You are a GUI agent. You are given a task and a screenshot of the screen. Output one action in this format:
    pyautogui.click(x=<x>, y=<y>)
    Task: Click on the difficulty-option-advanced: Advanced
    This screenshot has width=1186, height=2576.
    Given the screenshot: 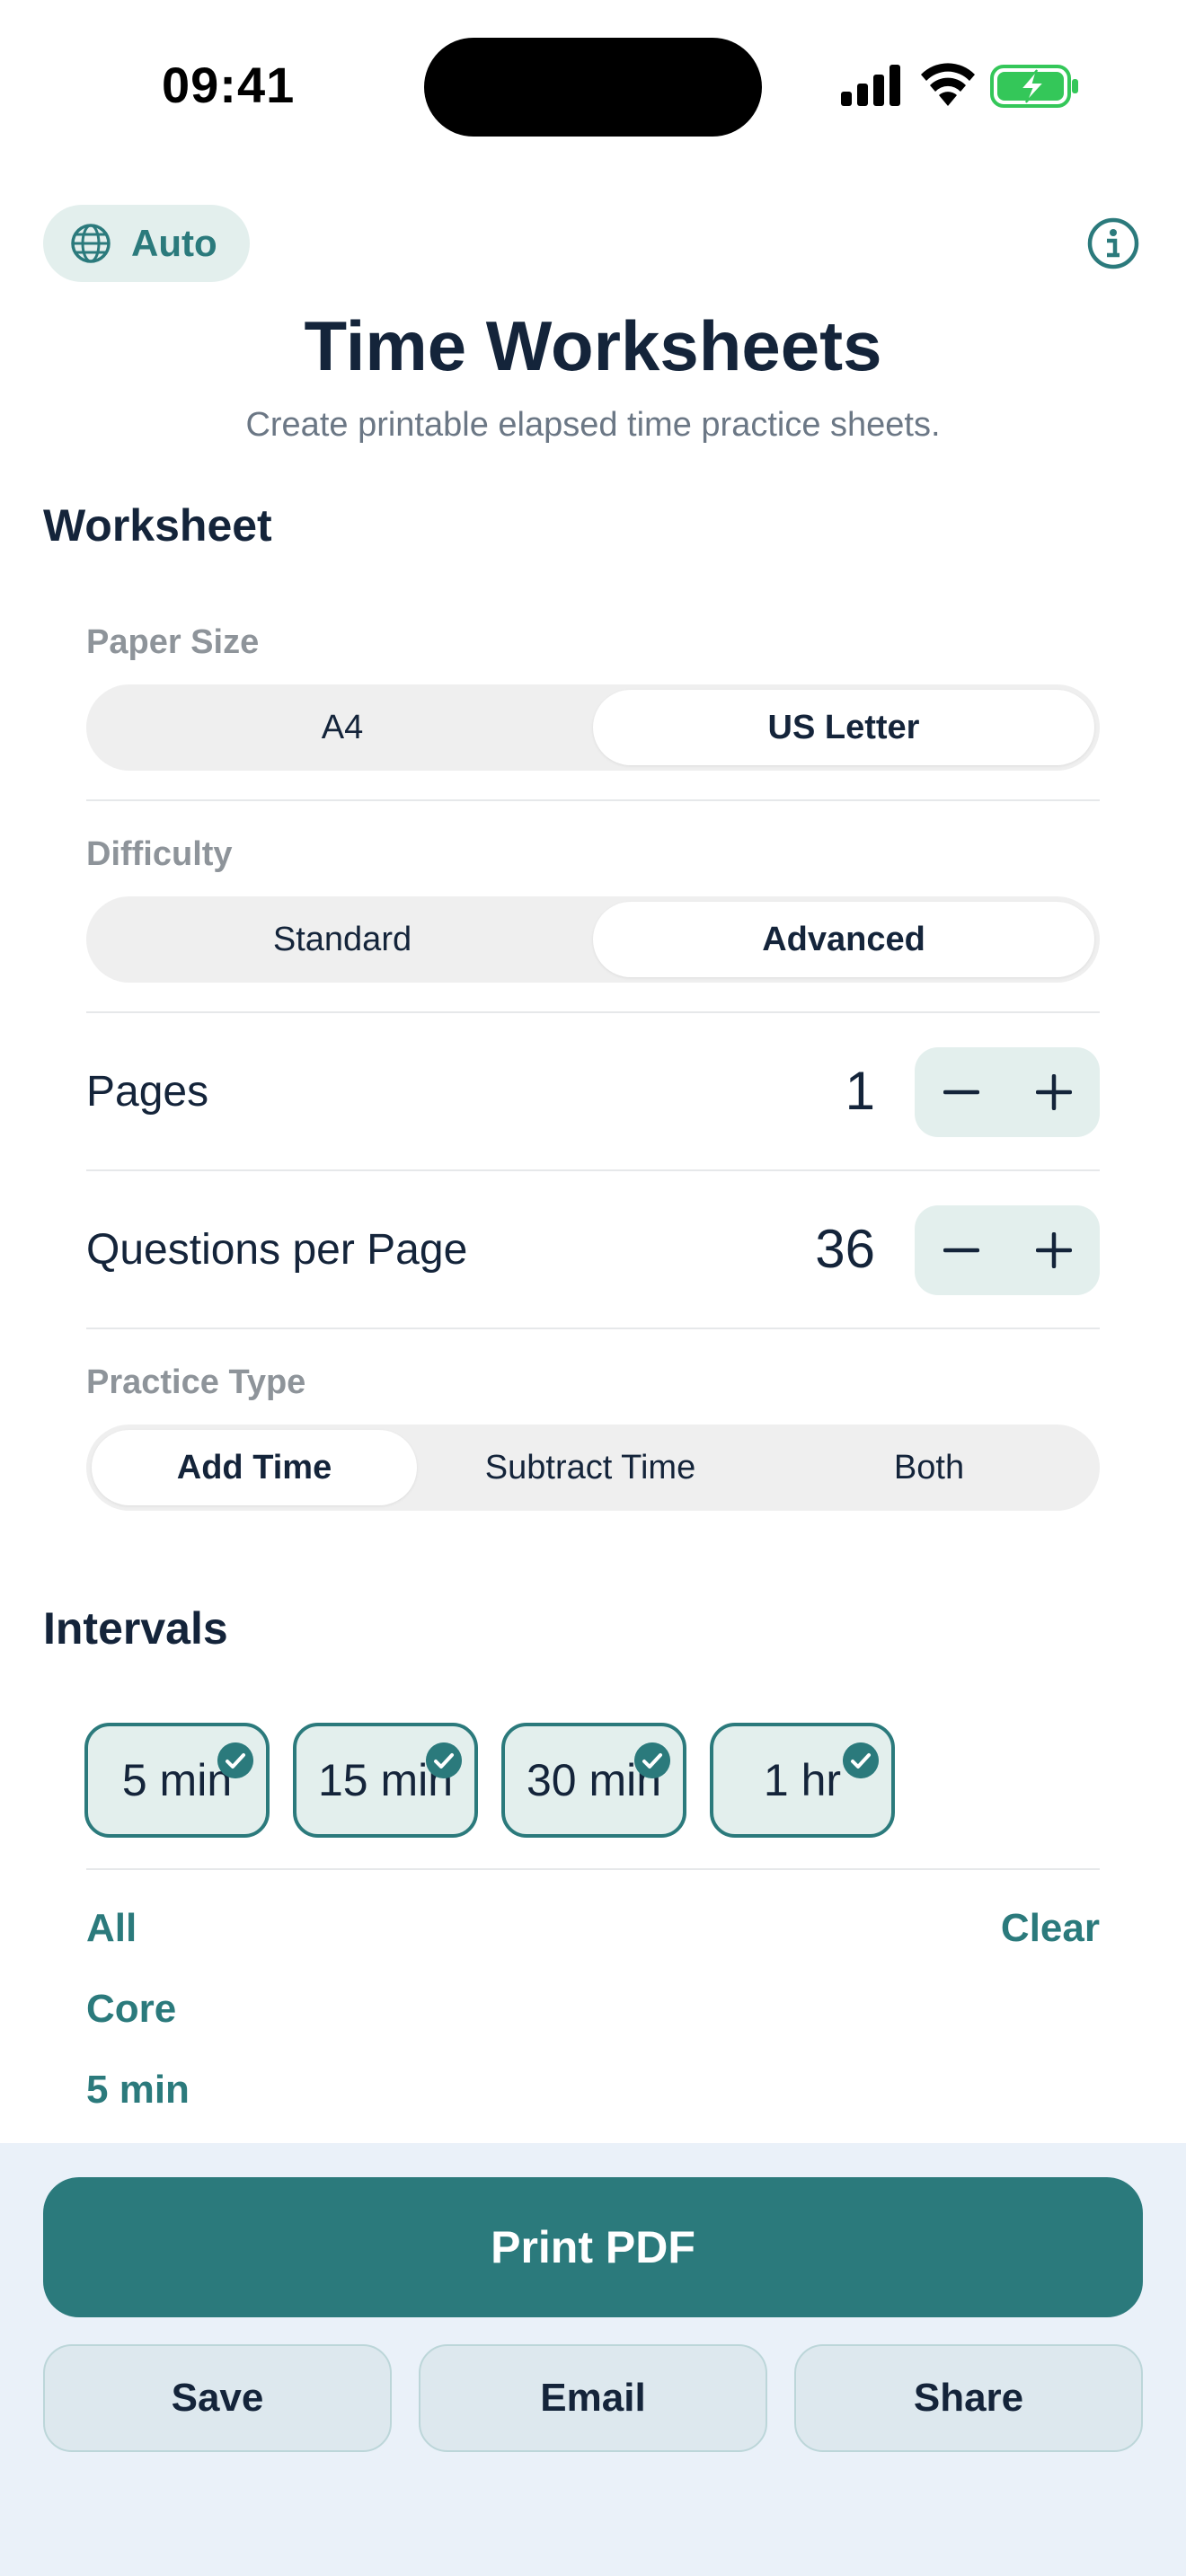 What is the action you would take?
    pyautogui.click(x=843, y=939)
    